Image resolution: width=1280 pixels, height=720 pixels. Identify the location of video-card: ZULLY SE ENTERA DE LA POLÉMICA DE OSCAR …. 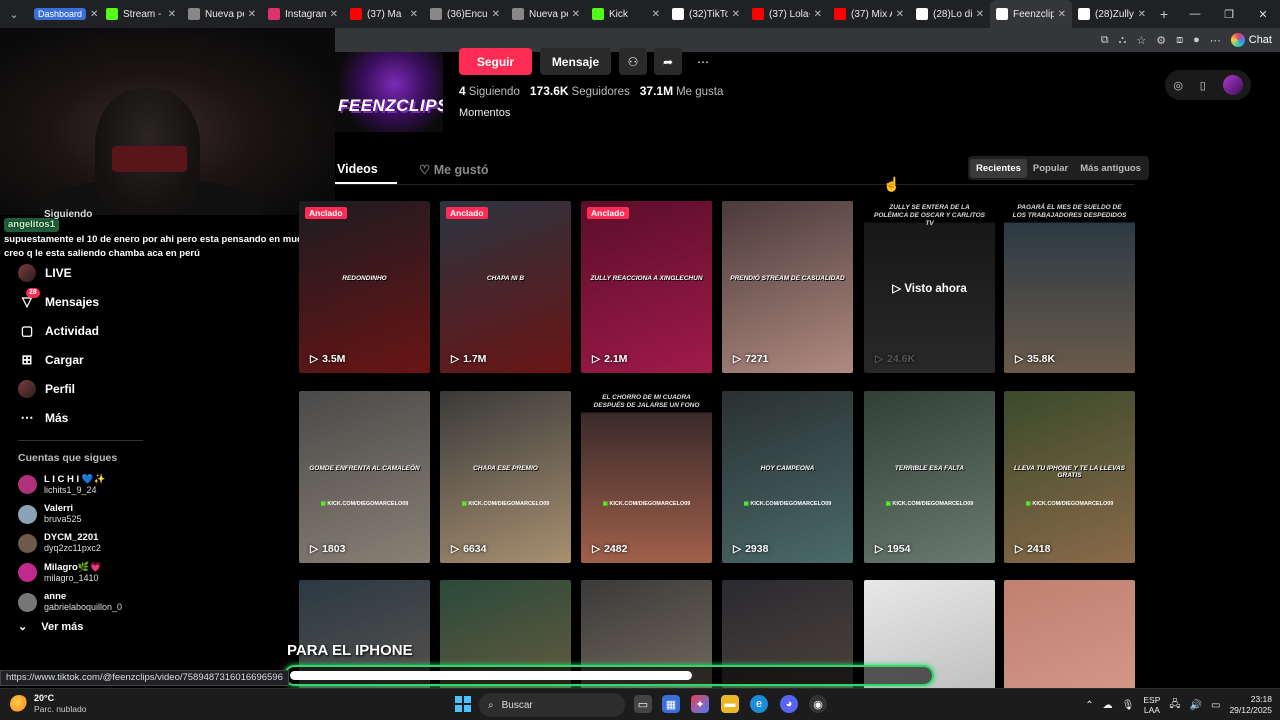
(929, 287).